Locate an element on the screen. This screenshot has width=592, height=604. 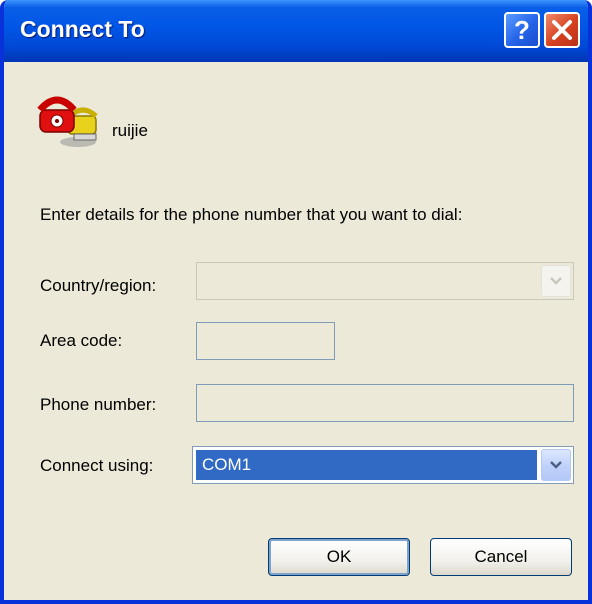
close-icon is located at coordinates (562, 30).